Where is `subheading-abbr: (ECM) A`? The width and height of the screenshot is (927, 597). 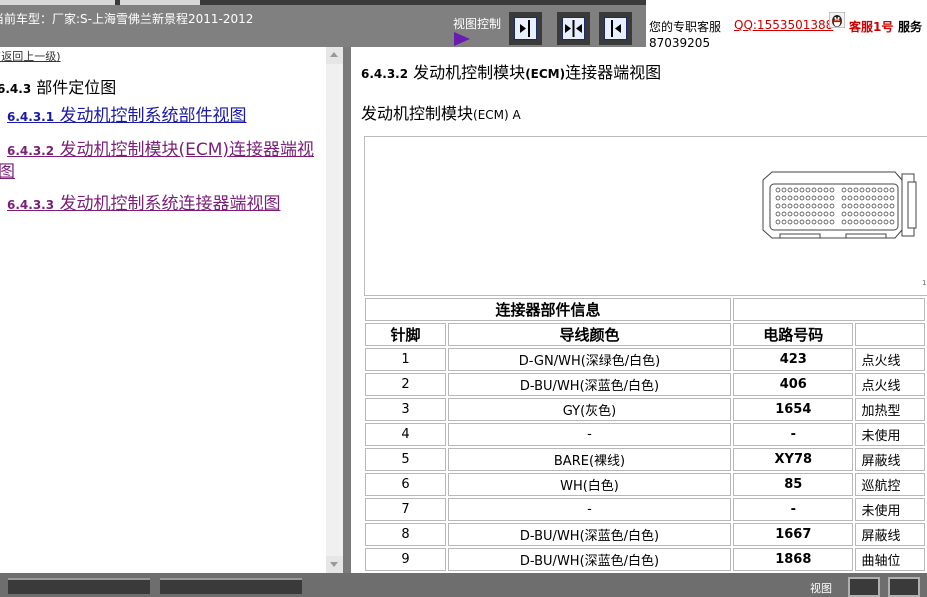
subheading-abbr: (ECM) A is located at coordinates (497, 115).